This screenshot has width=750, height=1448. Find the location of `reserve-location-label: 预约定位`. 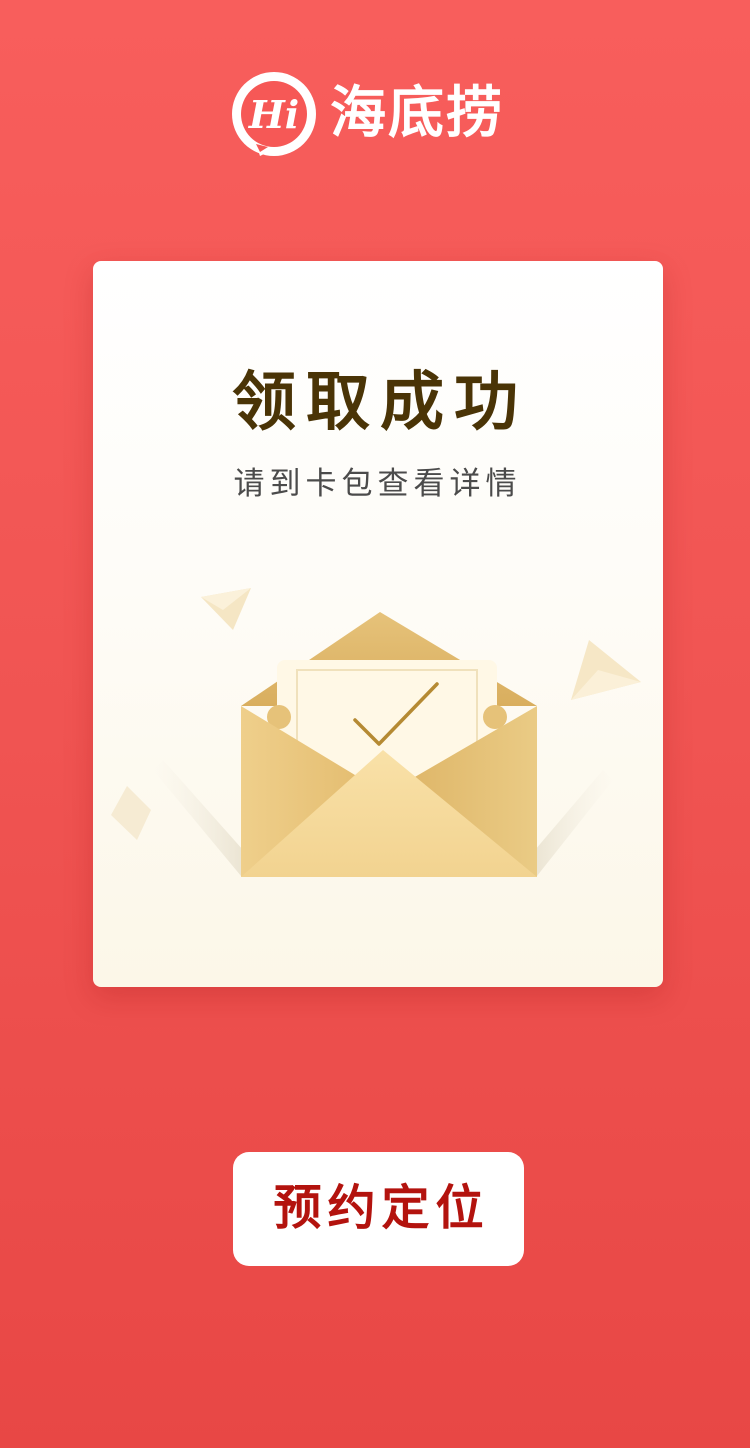

reserve-location-label: 预约定位 is located at coordinates (381, 1208).